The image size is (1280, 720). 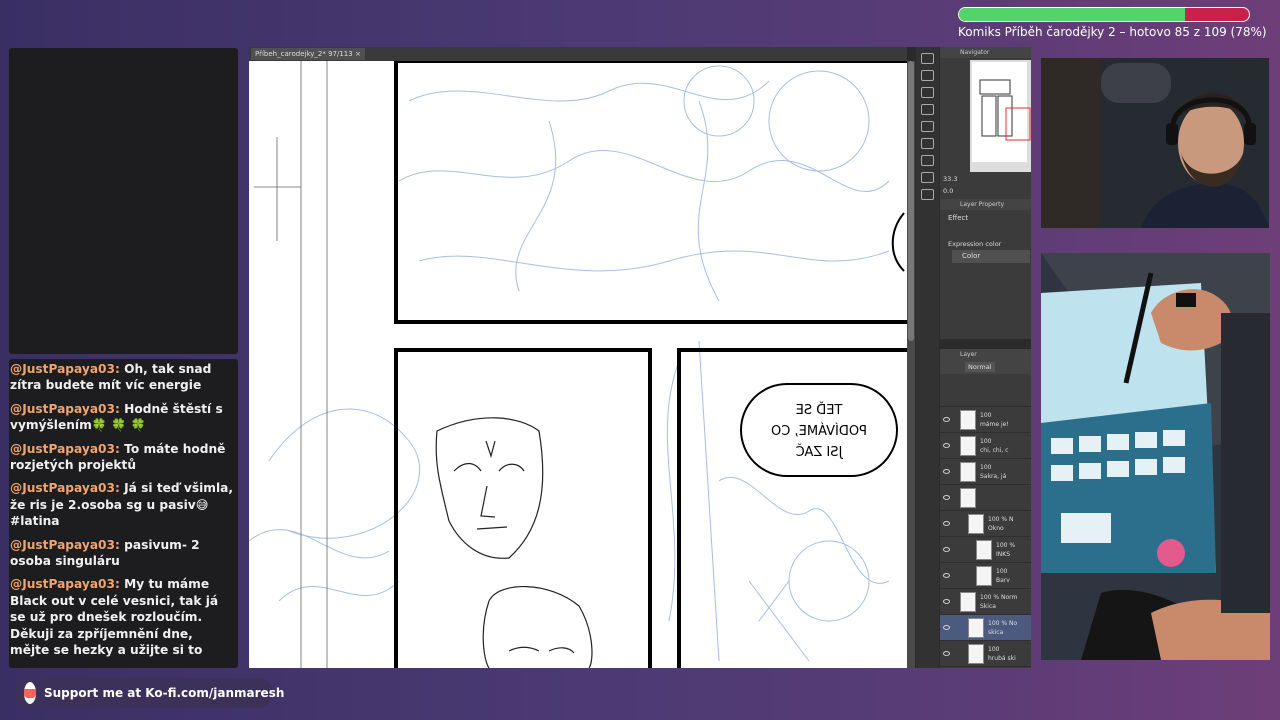 I want to click on layer-name: INKS, so click(x=1003, y=554).